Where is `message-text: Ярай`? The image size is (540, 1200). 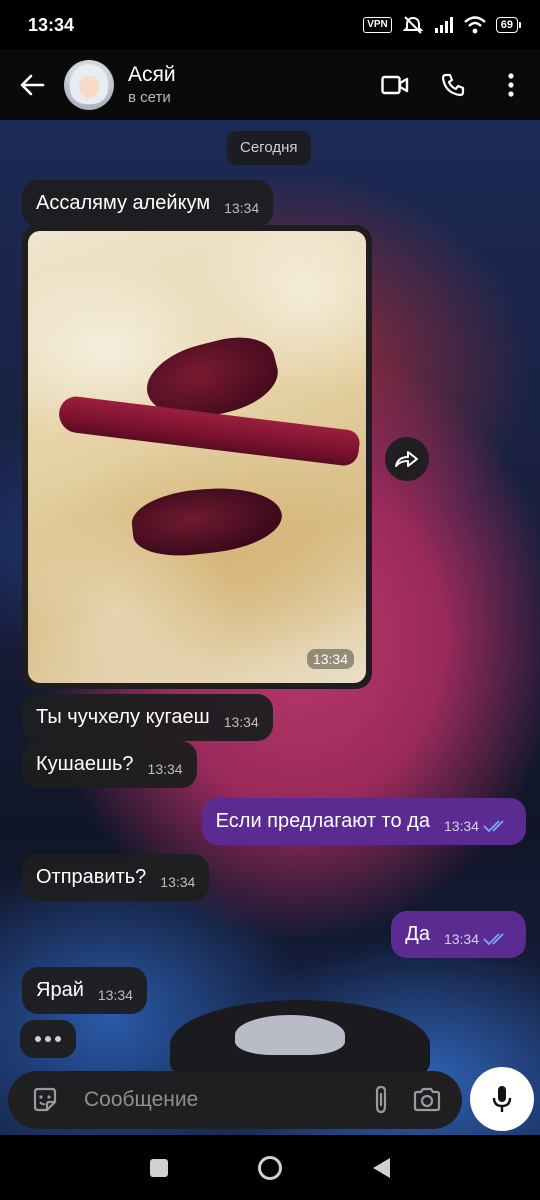 message-text: Ярай is located at coordinates (60, 990).